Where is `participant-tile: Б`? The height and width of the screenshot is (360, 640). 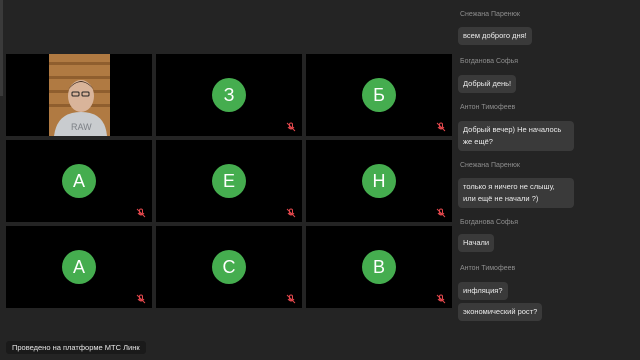
participant-tile: Б is located at coordinates (379, 95).